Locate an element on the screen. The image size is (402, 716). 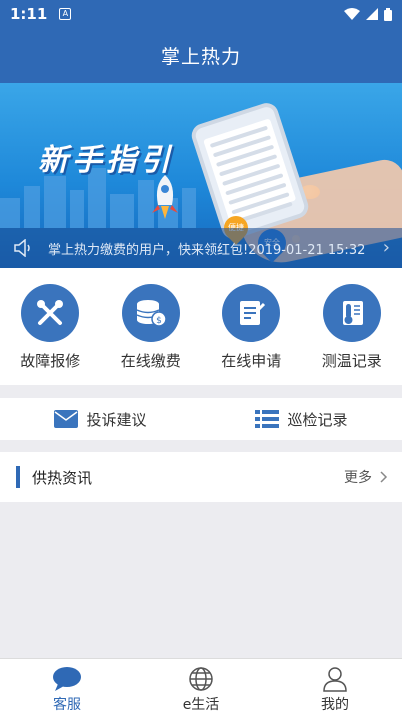
news-more-label: 更多 is located at coordinates (358, 478).